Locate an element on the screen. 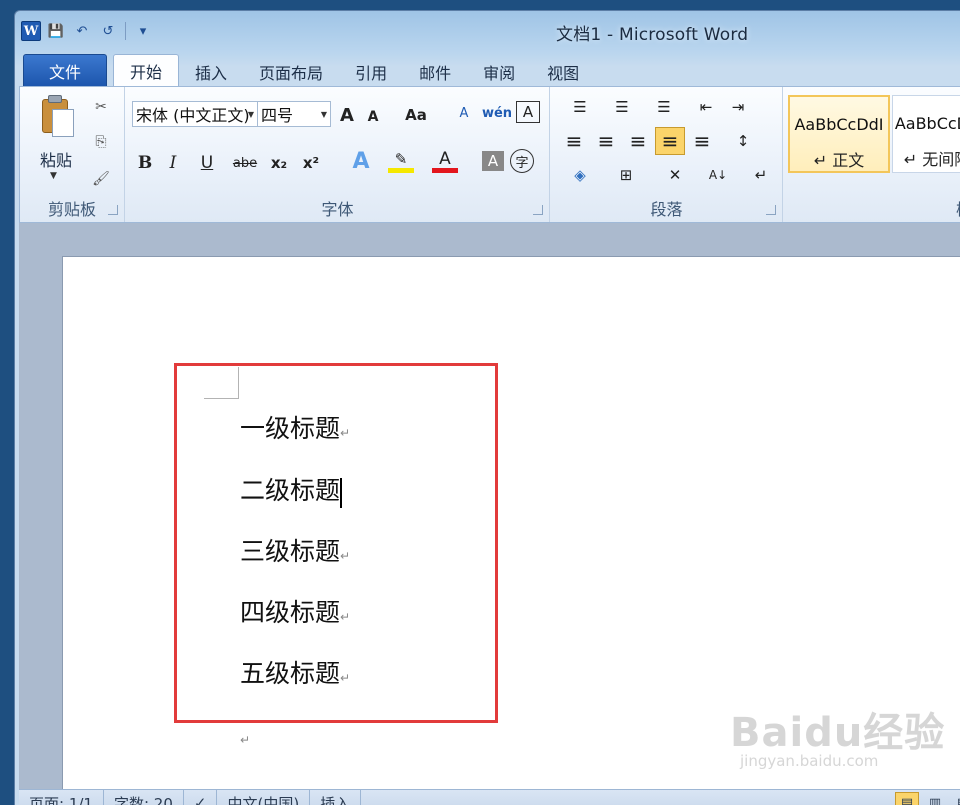 This screenshot has height=805, width=960. print-layout-view-icon: ▤ is located at coordinates (907, 798).